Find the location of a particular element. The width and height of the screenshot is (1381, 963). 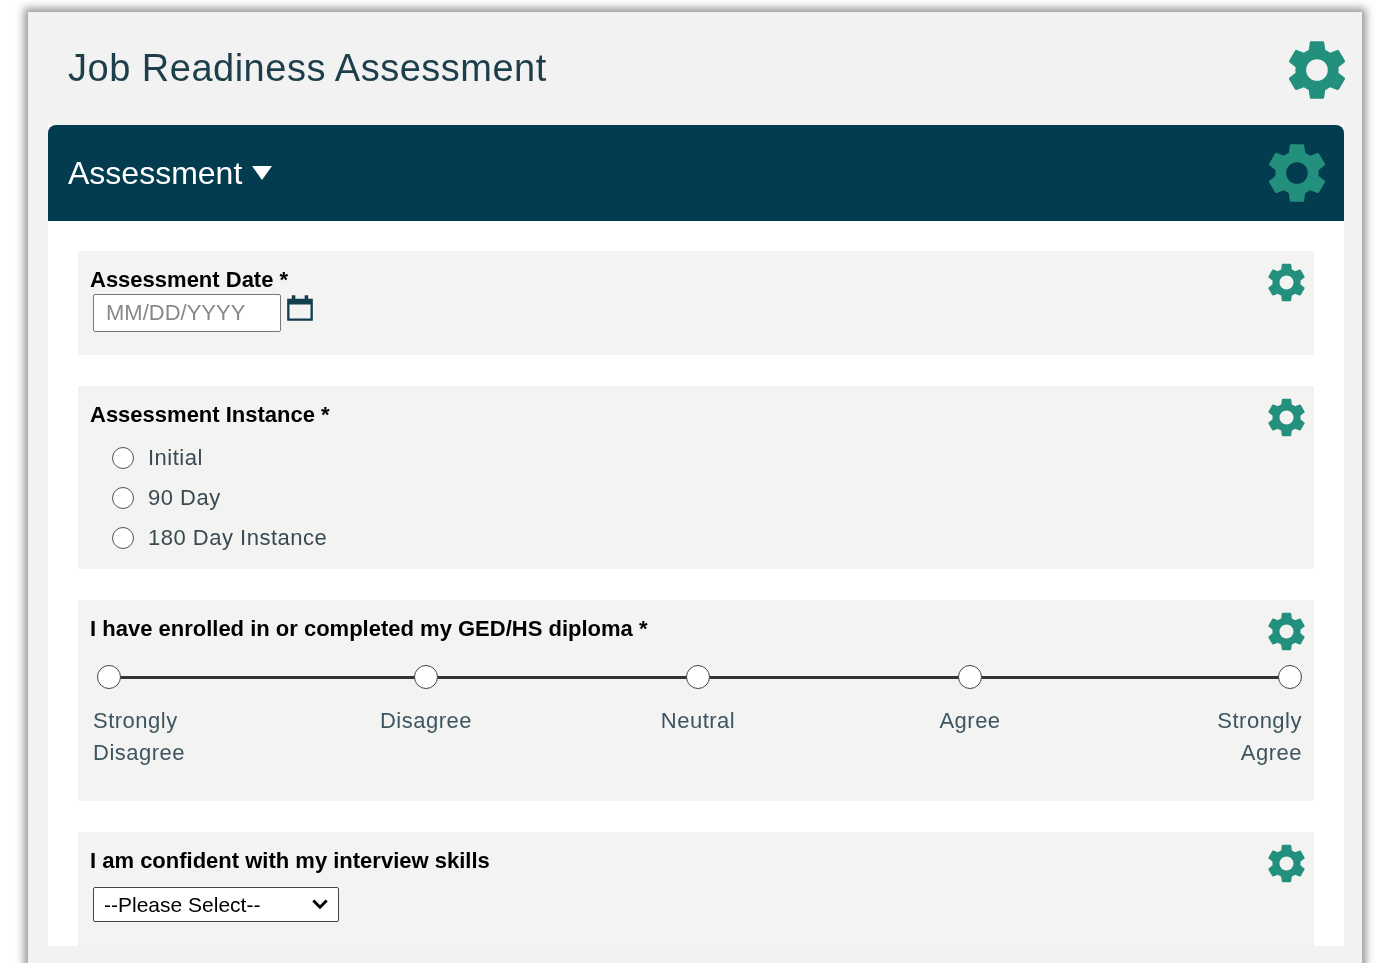

question-label: I am confident with my interview skills is located at coordinates (290, 861).